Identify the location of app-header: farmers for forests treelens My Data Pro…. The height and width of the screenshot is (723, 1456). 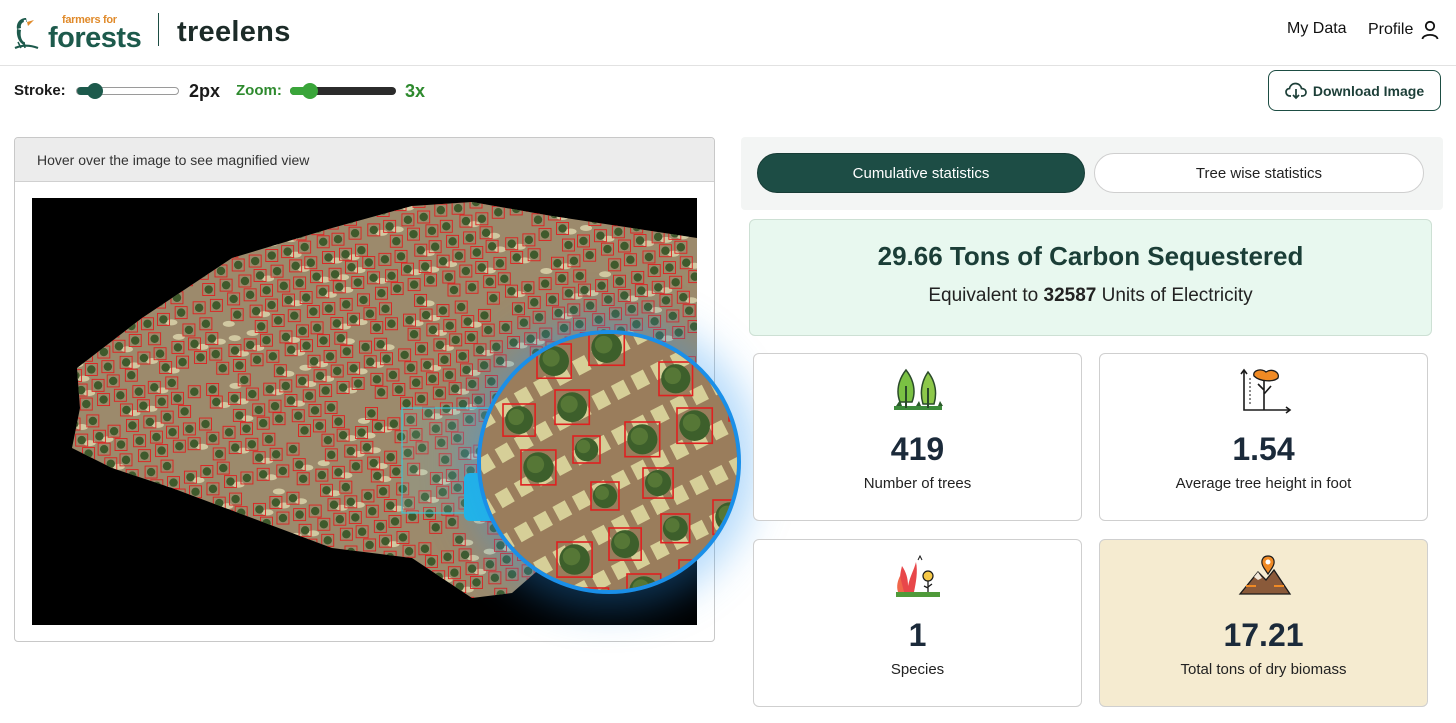
(728, 33).